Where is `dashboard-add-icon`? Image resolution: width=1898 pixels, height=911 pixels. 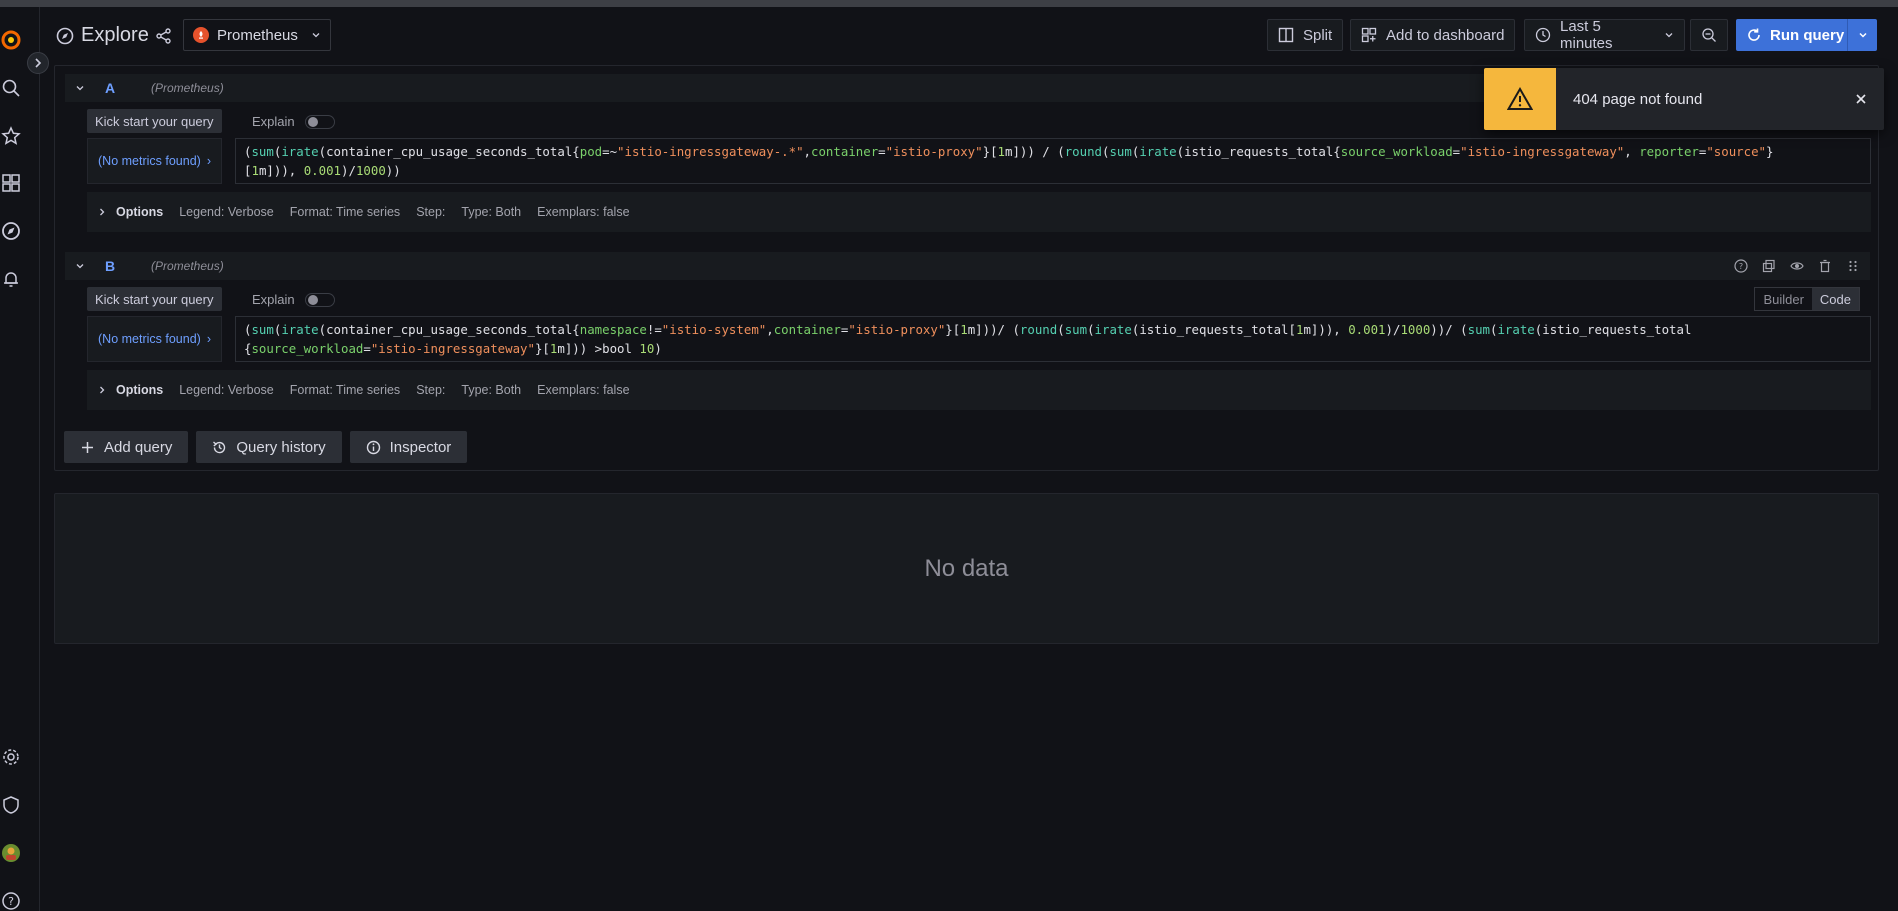
dashboard-add-icon is located at coordinates (1369, 35).